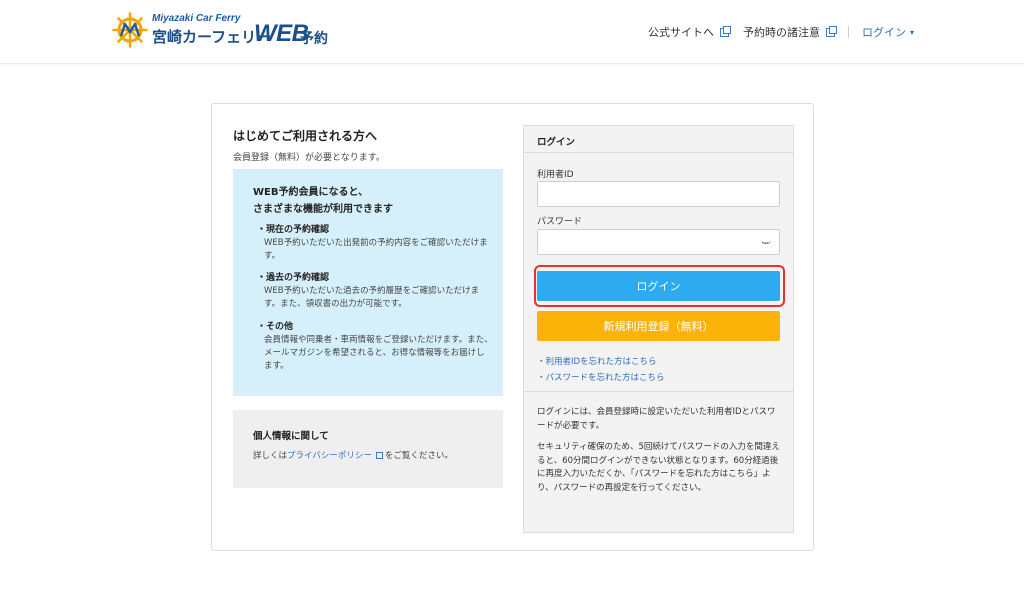 The height and width of the screenshot is (614, 1024). What do you see at coordinates (597, 361) in the screenshot?
I see `forgot-id-link: ・利用者IDを忘れた方はこちら` at bounding box center [597, 361].